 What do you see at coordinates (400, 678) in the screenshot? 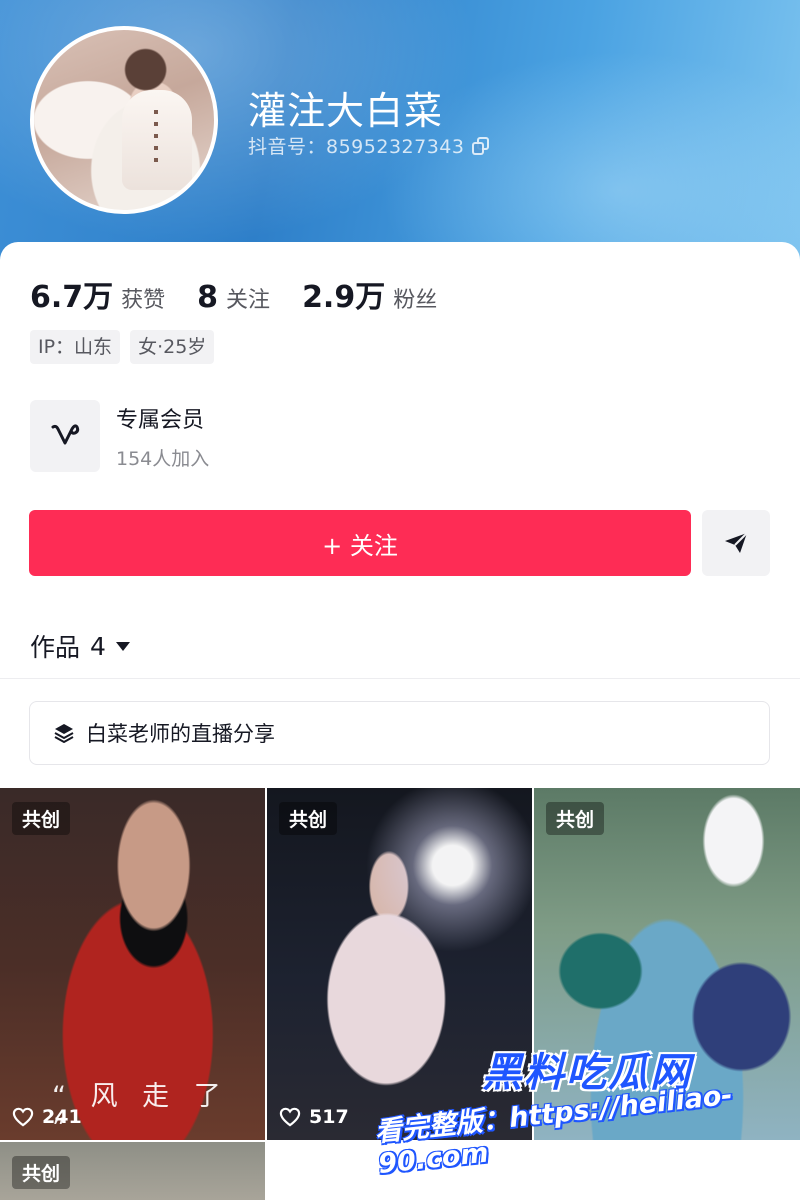
I see `divider` at bounding box center [400, 678].